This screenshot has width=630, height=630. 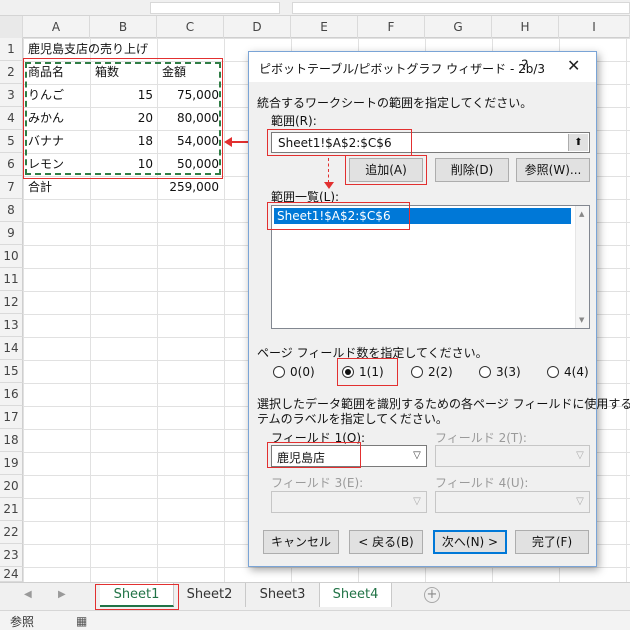 I want to click on row-header: 10, so click(x=11, y=256).